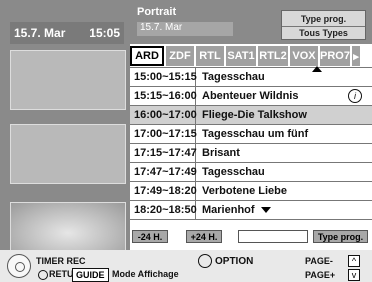  What do you see at coordinates (323, 32) in the screenshot?
I see `type-filter-value: Tous Types` at bounding box center [323, 32].